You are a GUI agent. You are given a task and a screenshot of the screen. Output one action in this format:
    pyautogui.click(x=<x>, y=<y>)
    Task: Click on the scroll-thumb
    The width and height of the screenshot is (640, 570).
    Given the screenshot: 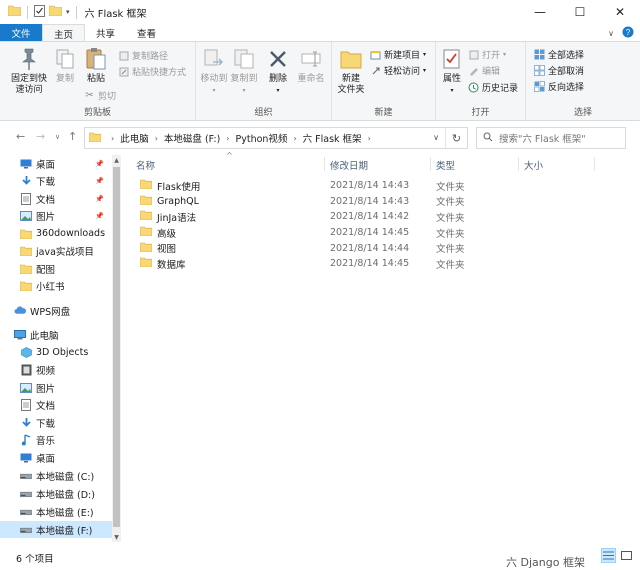 What is the action you would take?
    pyautogui.click(x=116, y=347)
    